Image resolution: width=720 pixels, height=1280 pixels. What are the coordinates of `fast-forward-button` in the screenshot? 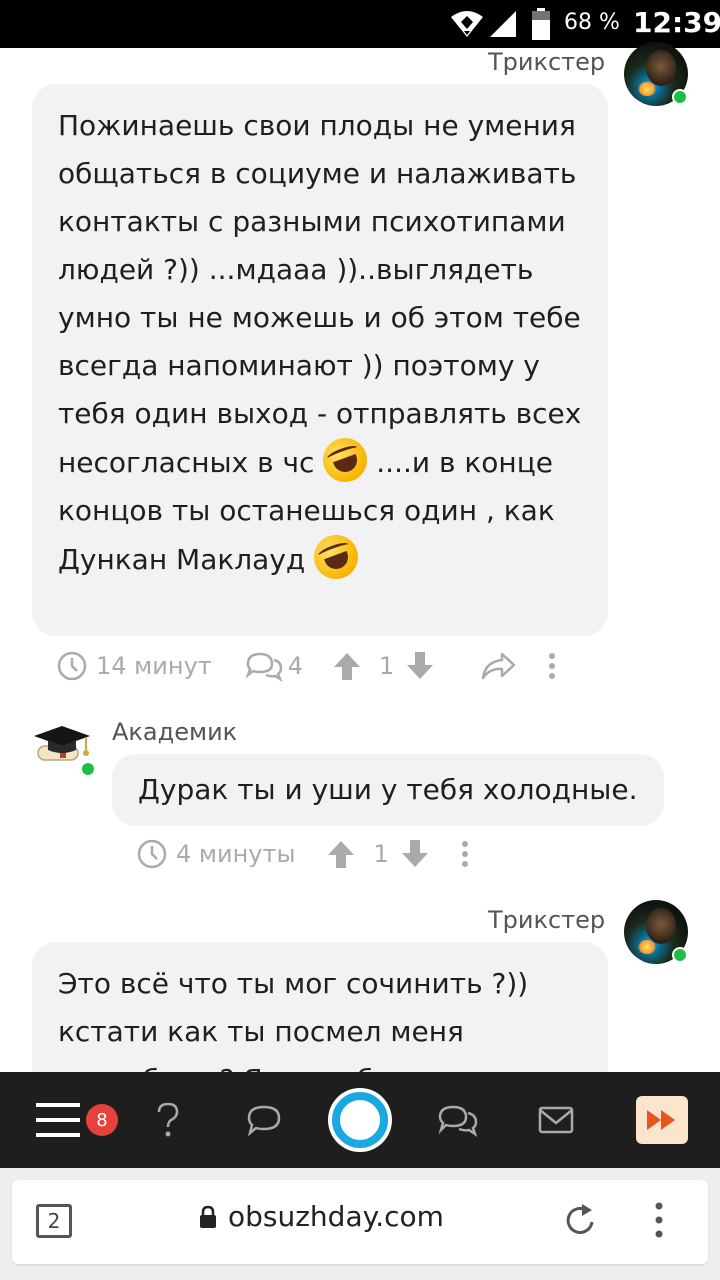 It's located at (662, 1120).